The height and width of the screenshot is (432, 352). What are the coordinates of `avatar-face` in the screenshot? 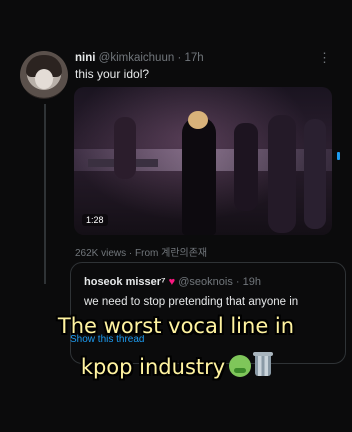 It's located at (44, 79).